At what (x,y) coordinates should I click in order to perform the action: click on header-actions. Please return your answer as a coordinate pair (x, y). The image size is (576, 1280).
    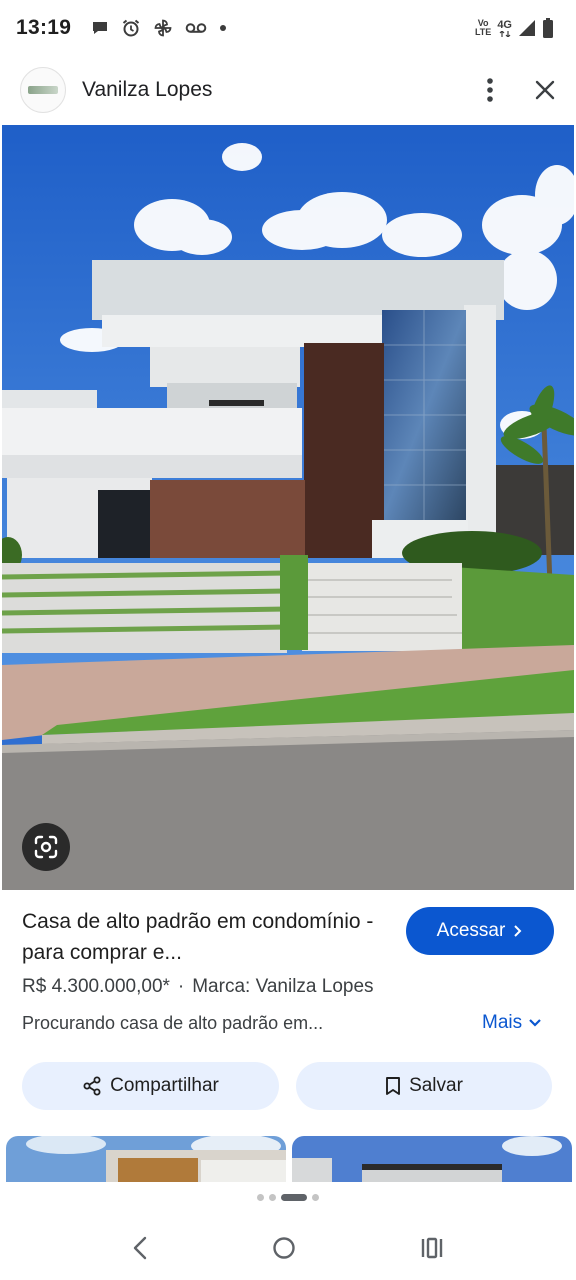
    Looking at the image, I should click on (521, 90).